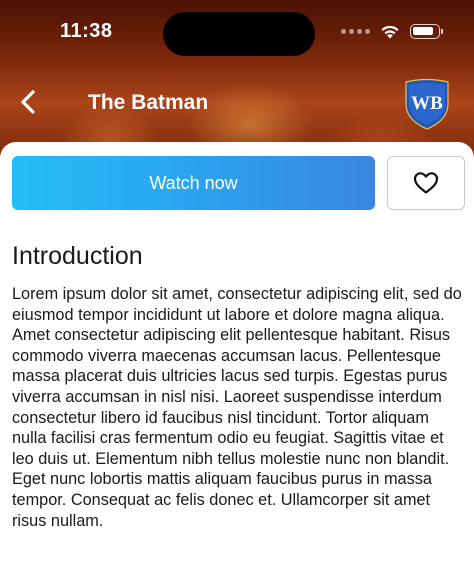 This screenshot has width=474, height=583. What do you see at coordinates (77, 256) in the screenshot?
I see `section-title: Introduction` at bounding box center [77, 256].